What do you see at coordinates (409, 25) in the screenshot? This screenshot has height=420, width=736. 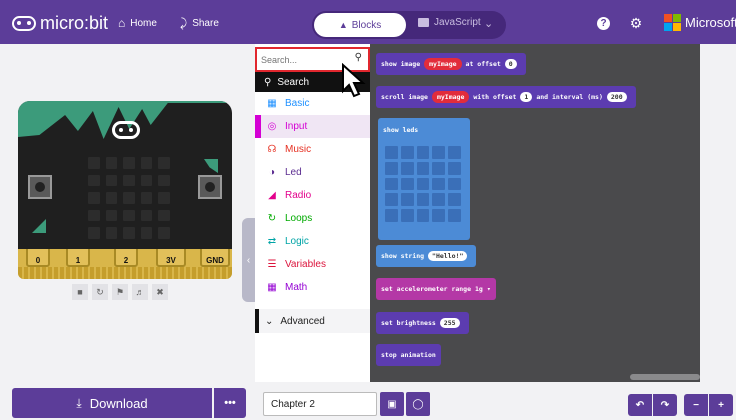 I see `editor-mode-toggle: ▲ Blocks JavaScript ⌄` at bounding box center [409, 25].